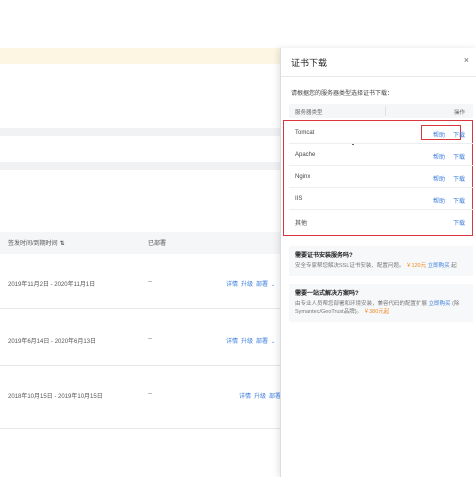 The height and width of the screenshot is (477, 476). What do you see at coordinates (324, 256) in the screenshot?
I see `promo-title: 需要证书安装服务吗?` at bounding box center [324, 256].